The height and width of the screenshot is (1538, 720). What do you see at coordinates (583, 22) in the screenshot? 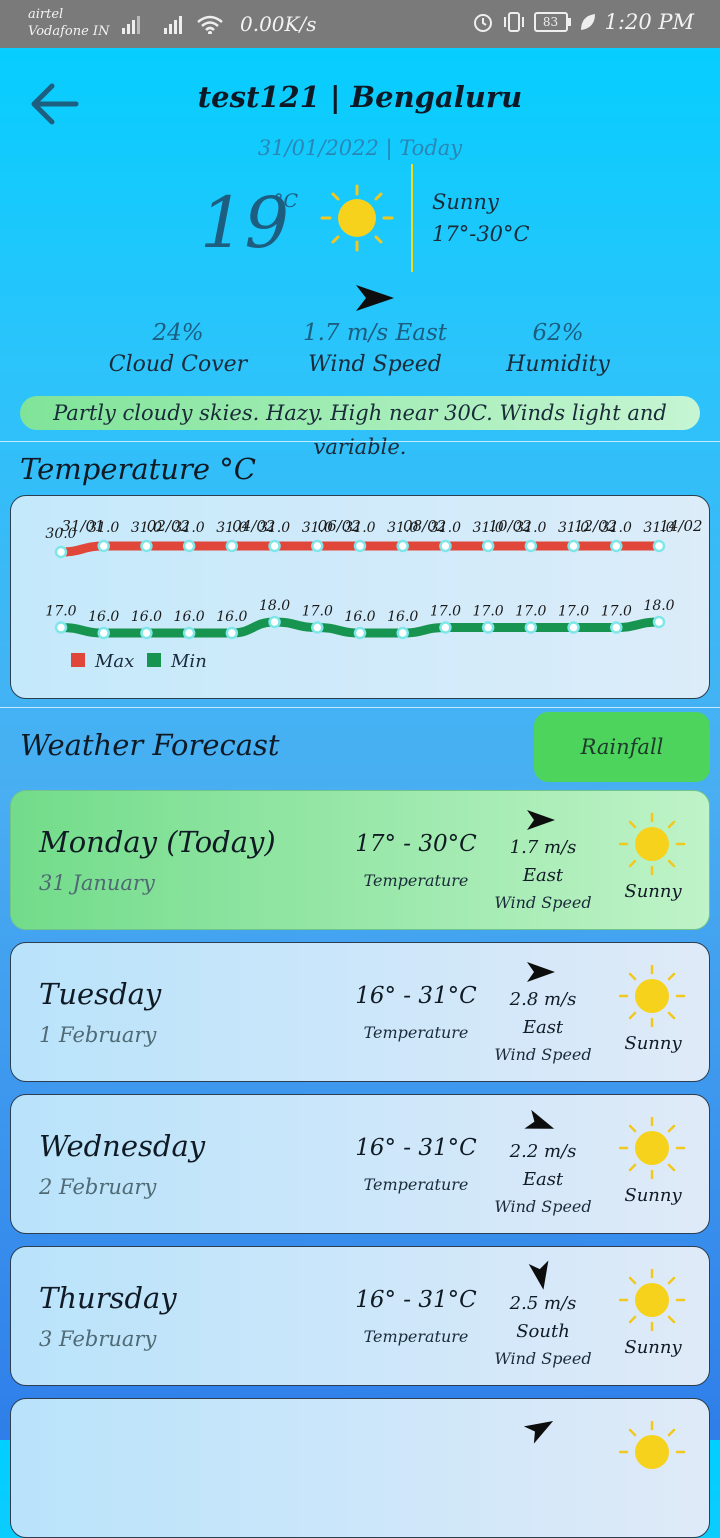
I see `status-right: 83 1:20 PM` at bounding box center [583, 22].